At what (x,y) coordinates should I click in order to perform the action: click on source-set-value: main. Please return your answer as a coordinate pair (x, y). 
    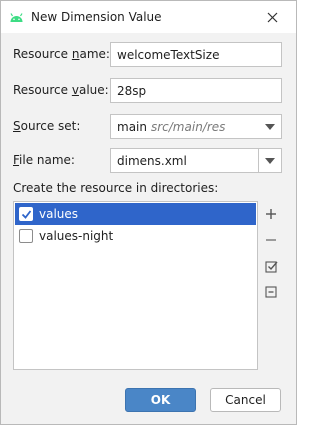
    Looking at the image, I should click on (132, 126).